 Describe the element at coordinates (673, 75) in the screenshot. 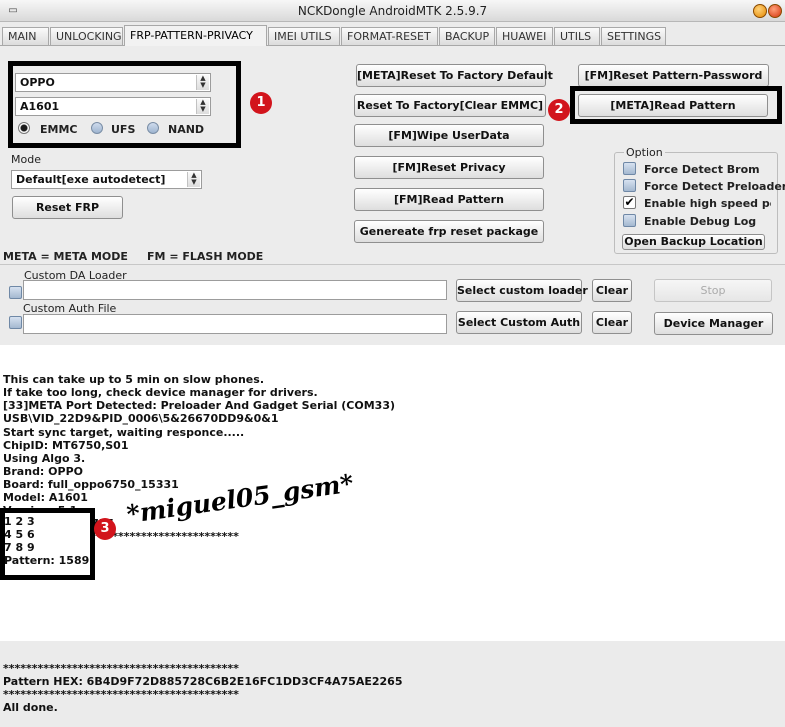

I see `fm-reset-pattern-password-button: [FM]Reset Pattern-Password` at that location.